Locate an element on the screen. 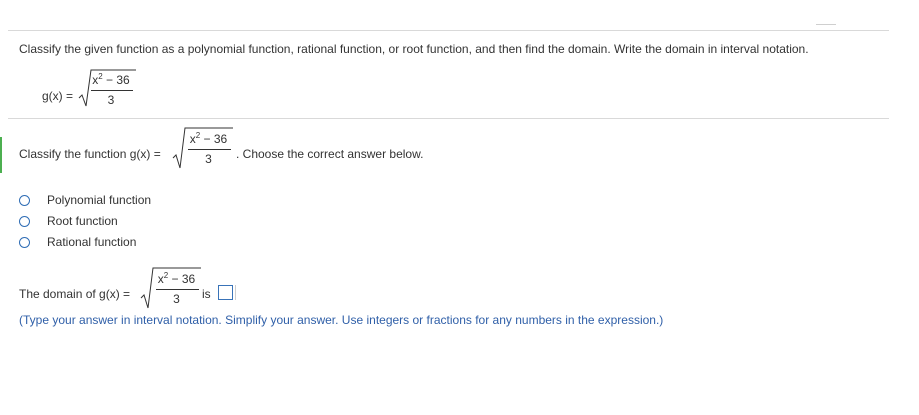  numerator-exponent: 2 is located at coordinates (100, 76).